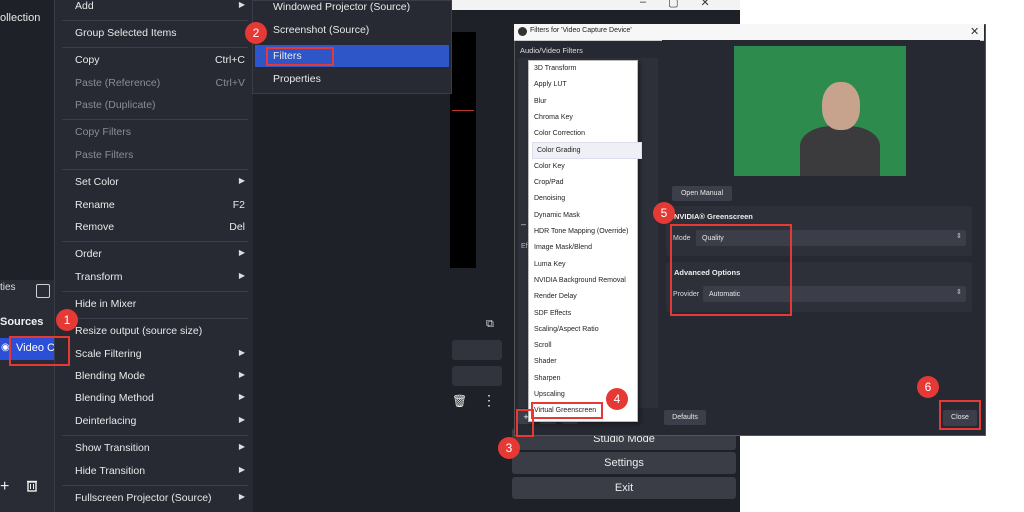 This screenshot has width=1024, height=512. What do you see at coordinates (160, 354) in the screenshot?
I see `context-menu-item: Scale Filtering ▶` at bounding box center [160, 354].